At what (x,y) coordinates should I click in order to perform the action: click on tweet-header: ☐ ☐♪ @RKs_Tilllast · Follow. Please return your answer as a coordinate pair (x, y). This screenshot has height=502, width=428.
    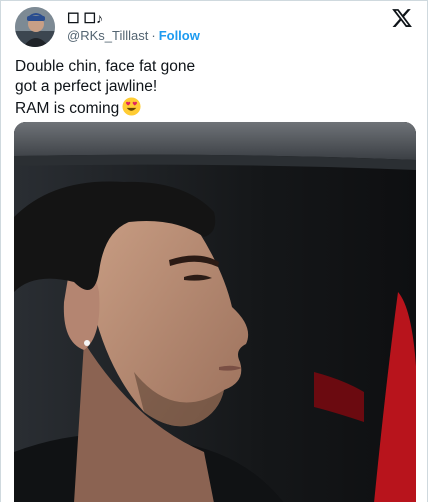
    Looking at the image, I should click on (216, 27).